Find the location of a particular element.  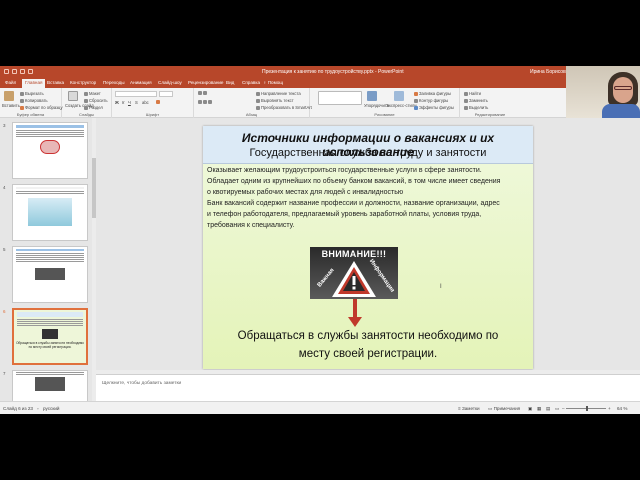

bold-button: Ж is located at coordinates (117, 102).